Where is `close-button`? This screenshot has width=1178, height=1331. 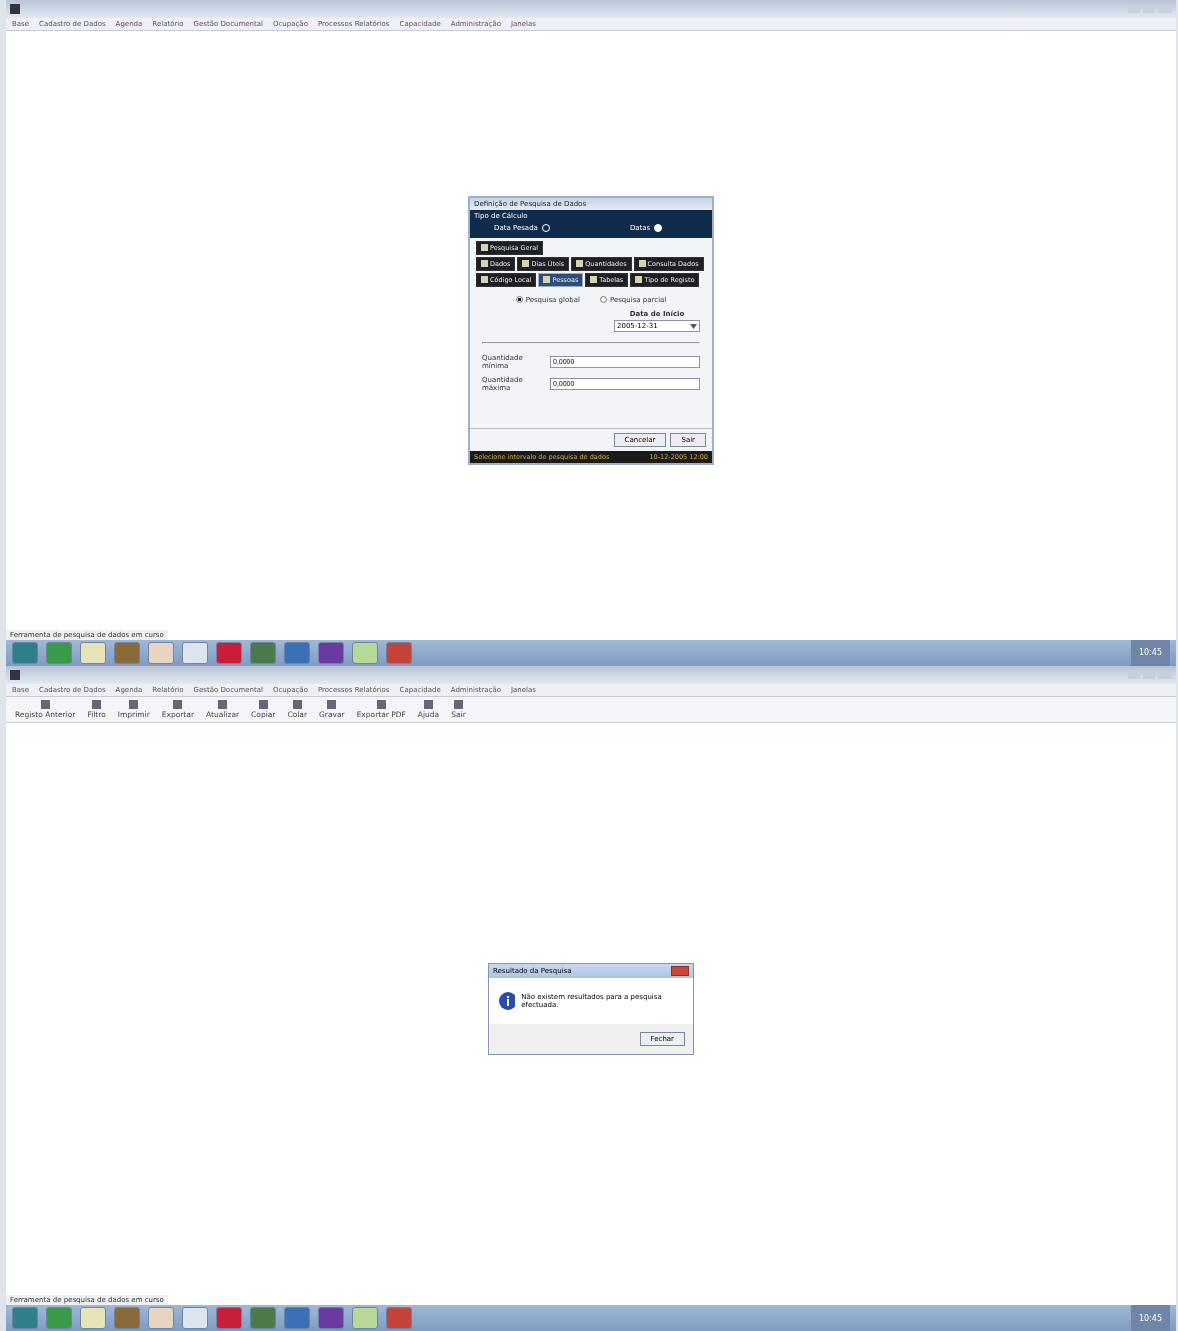
close-button is located at coordinates (680, 970).